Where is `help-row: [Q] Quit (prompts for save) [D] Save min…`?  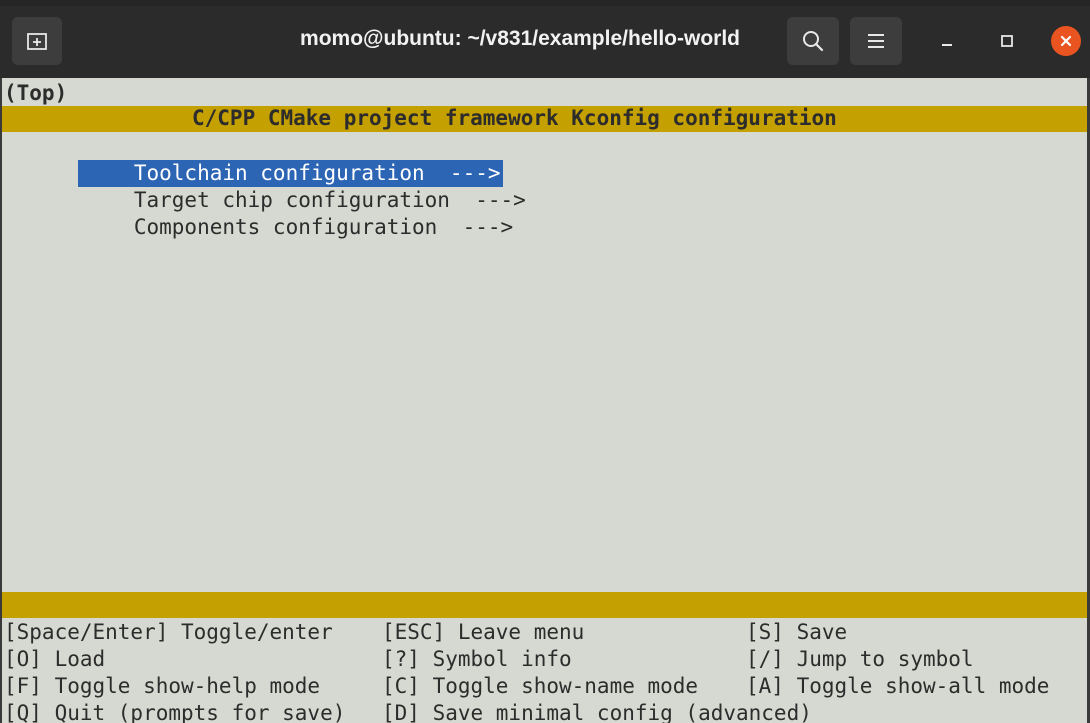
help-row: [Q] Quit (prompts for save) [D] Save min… is located at coordinates (408, 711).